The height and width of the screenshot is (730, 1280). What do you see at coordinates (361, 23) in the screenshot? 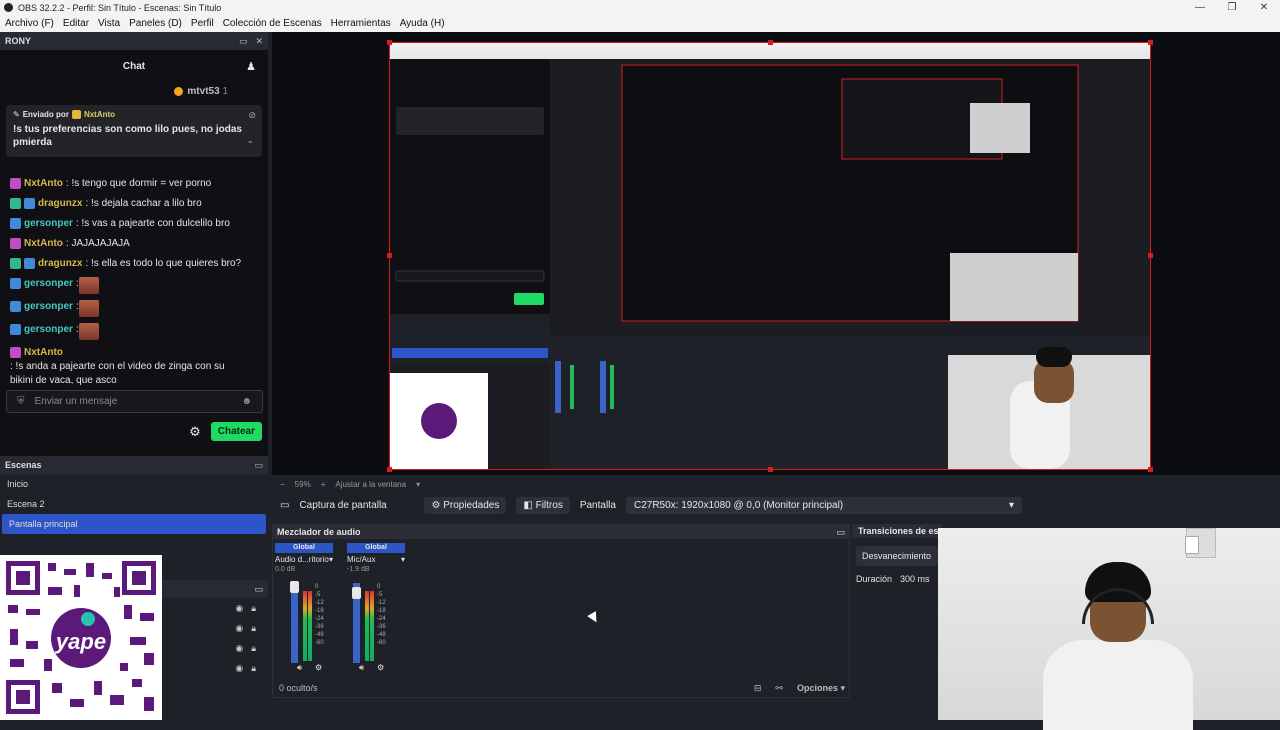
I see `menu-herramientas: Herramientas` at bounding box center [361, 23].